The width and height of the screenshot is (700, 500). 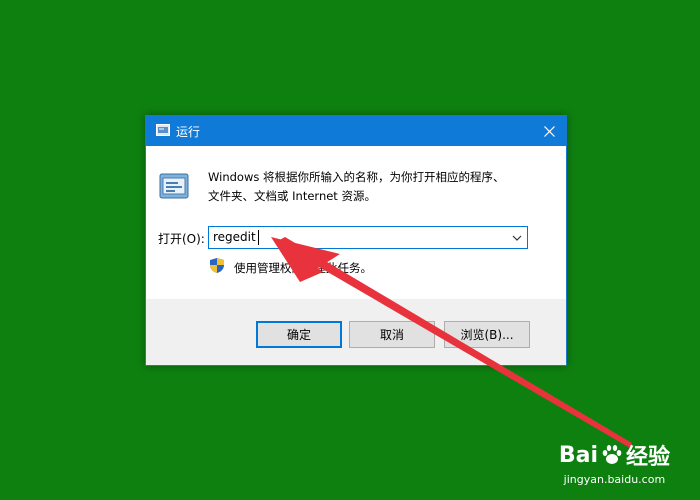 I want to click on paw-icon, so click(x=612, y=454).